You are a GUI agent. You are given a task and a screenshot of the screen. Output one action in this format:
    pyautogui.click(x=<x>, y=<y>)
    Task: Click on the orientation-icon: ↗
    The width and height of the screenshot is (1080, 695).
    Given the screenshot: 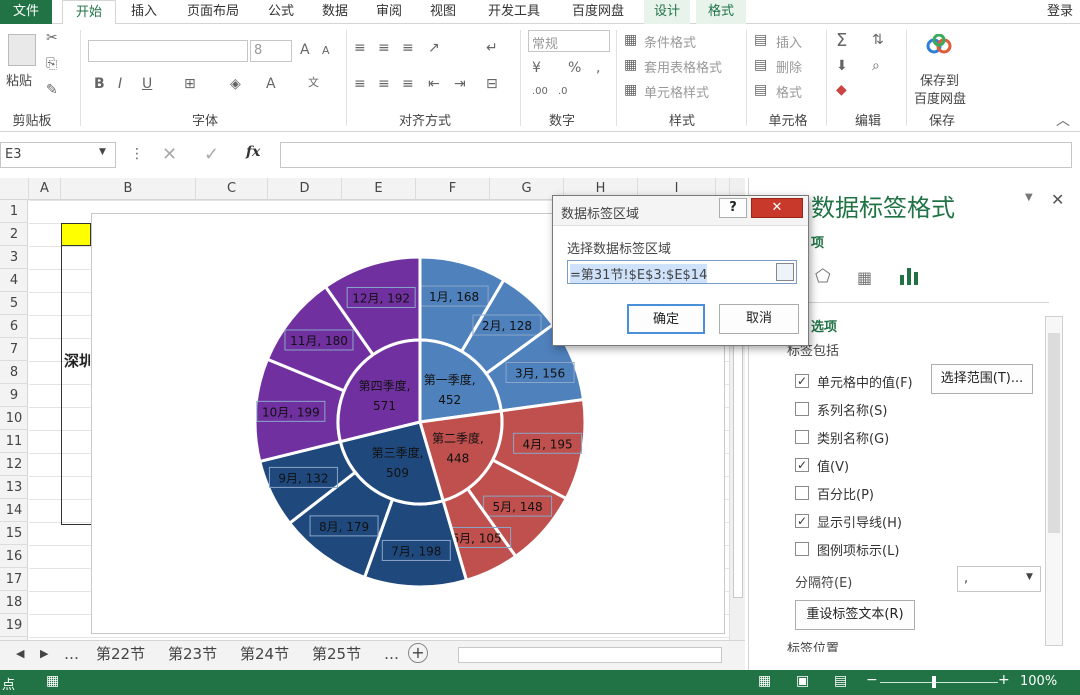 What is the action you would take?
    pyautogui.click(x=434, y=48)
    